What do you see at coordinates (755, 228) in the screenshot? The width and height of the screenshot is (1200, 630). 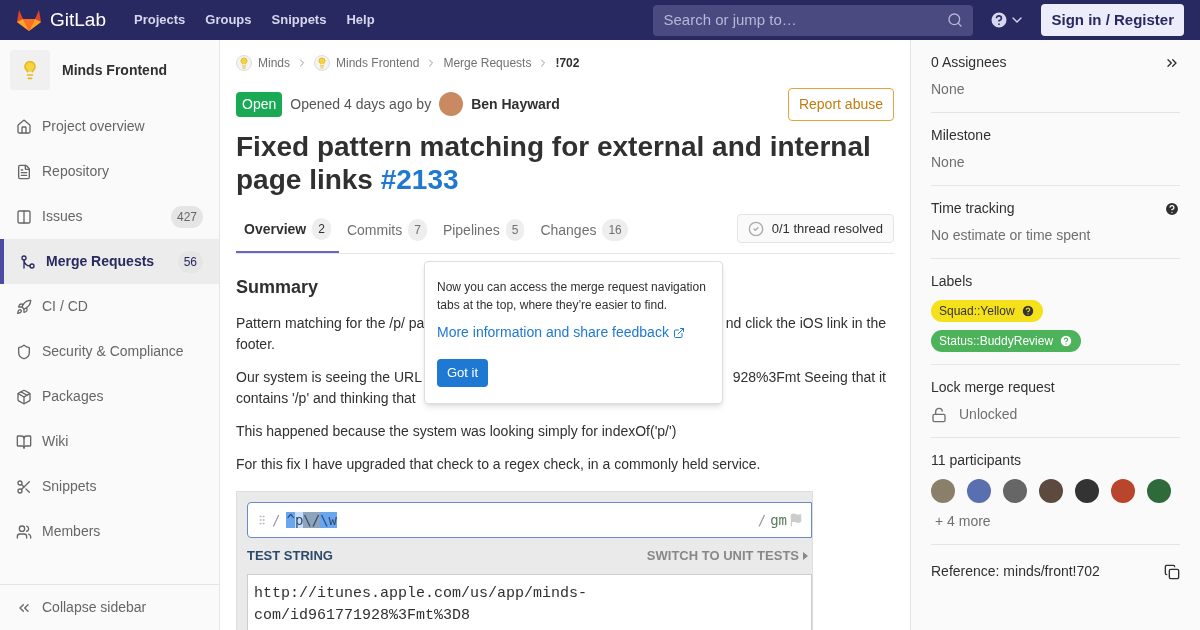 I see `check-circle-icon` at bounding box center [755, 228].